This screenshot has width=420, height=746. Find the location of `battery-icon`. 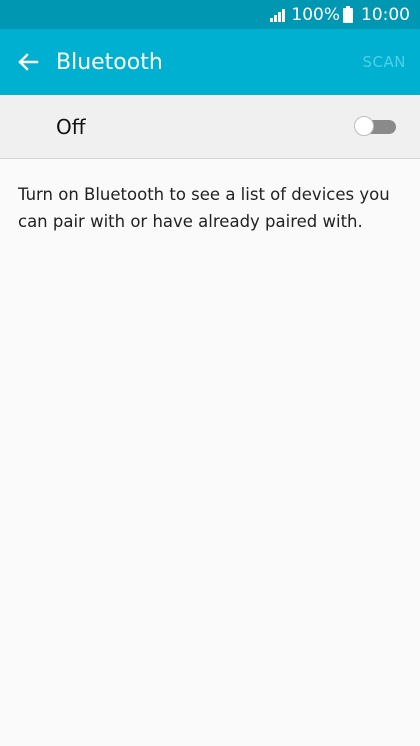

battery-icon is located at coordinates (348, 14).